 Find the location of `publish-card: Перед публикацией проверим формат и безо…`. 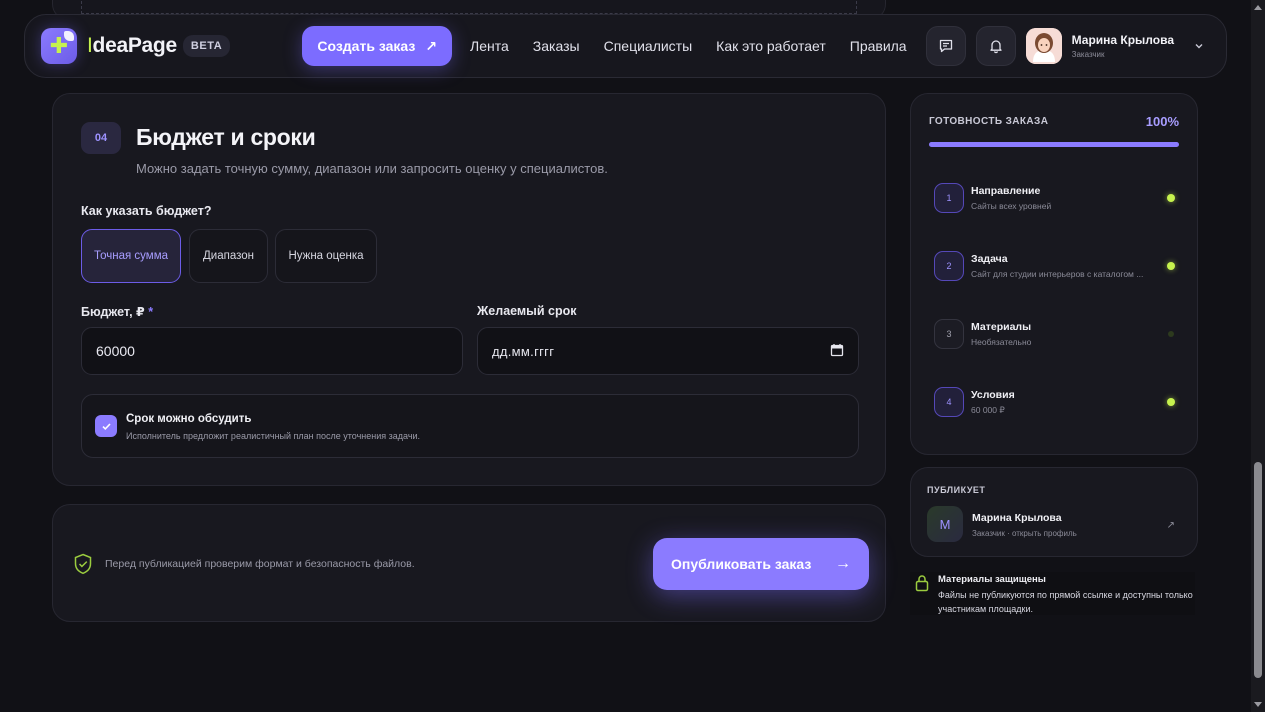

publish-card: Перед публикацией проверим формат и безо… is located at coordinates (469, 563).